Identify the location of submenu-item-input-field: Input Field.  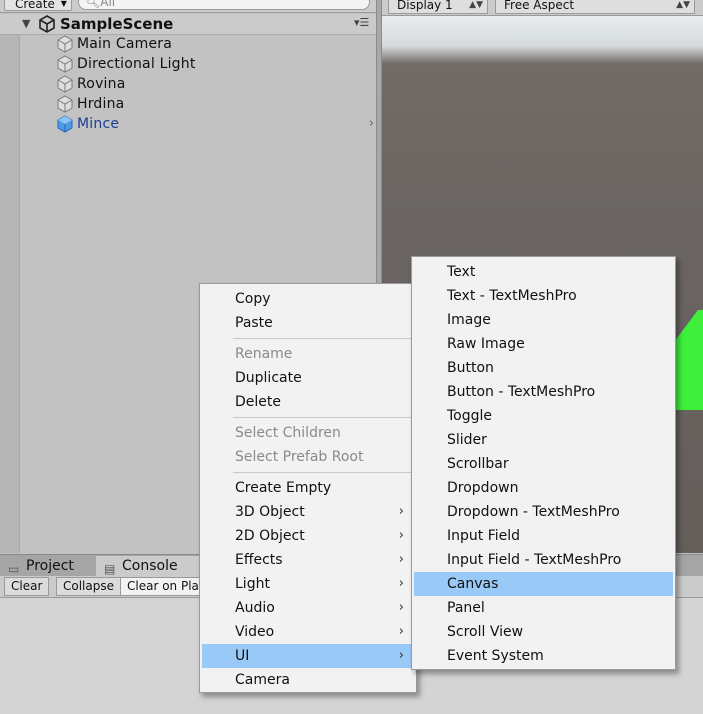
(543, 536).